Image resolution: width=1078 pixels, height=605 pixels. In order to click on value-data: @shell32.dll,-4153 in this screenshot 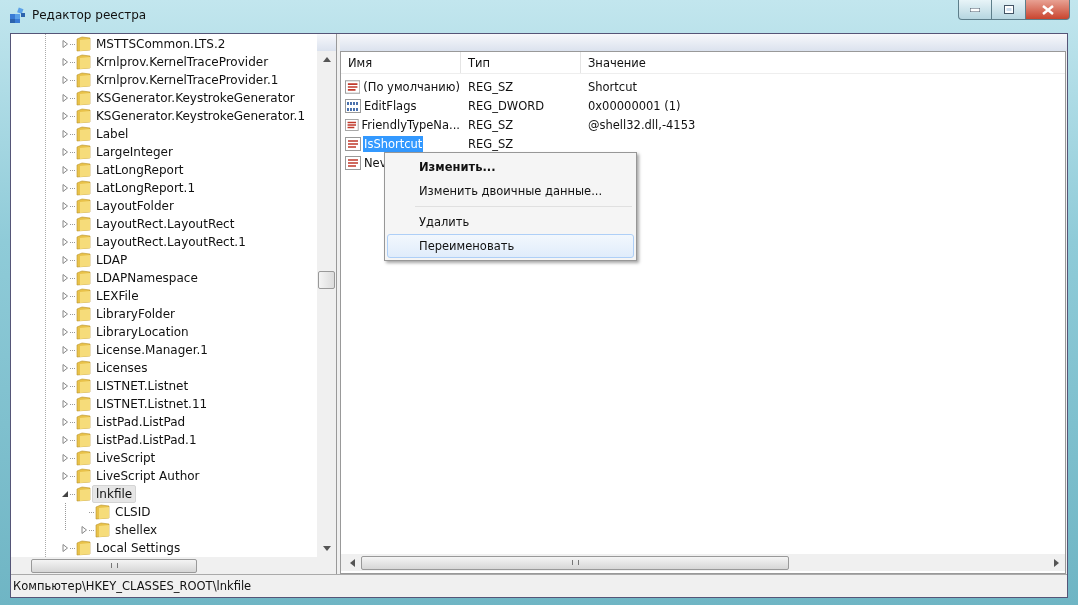, I will do `click(642, 124)`.